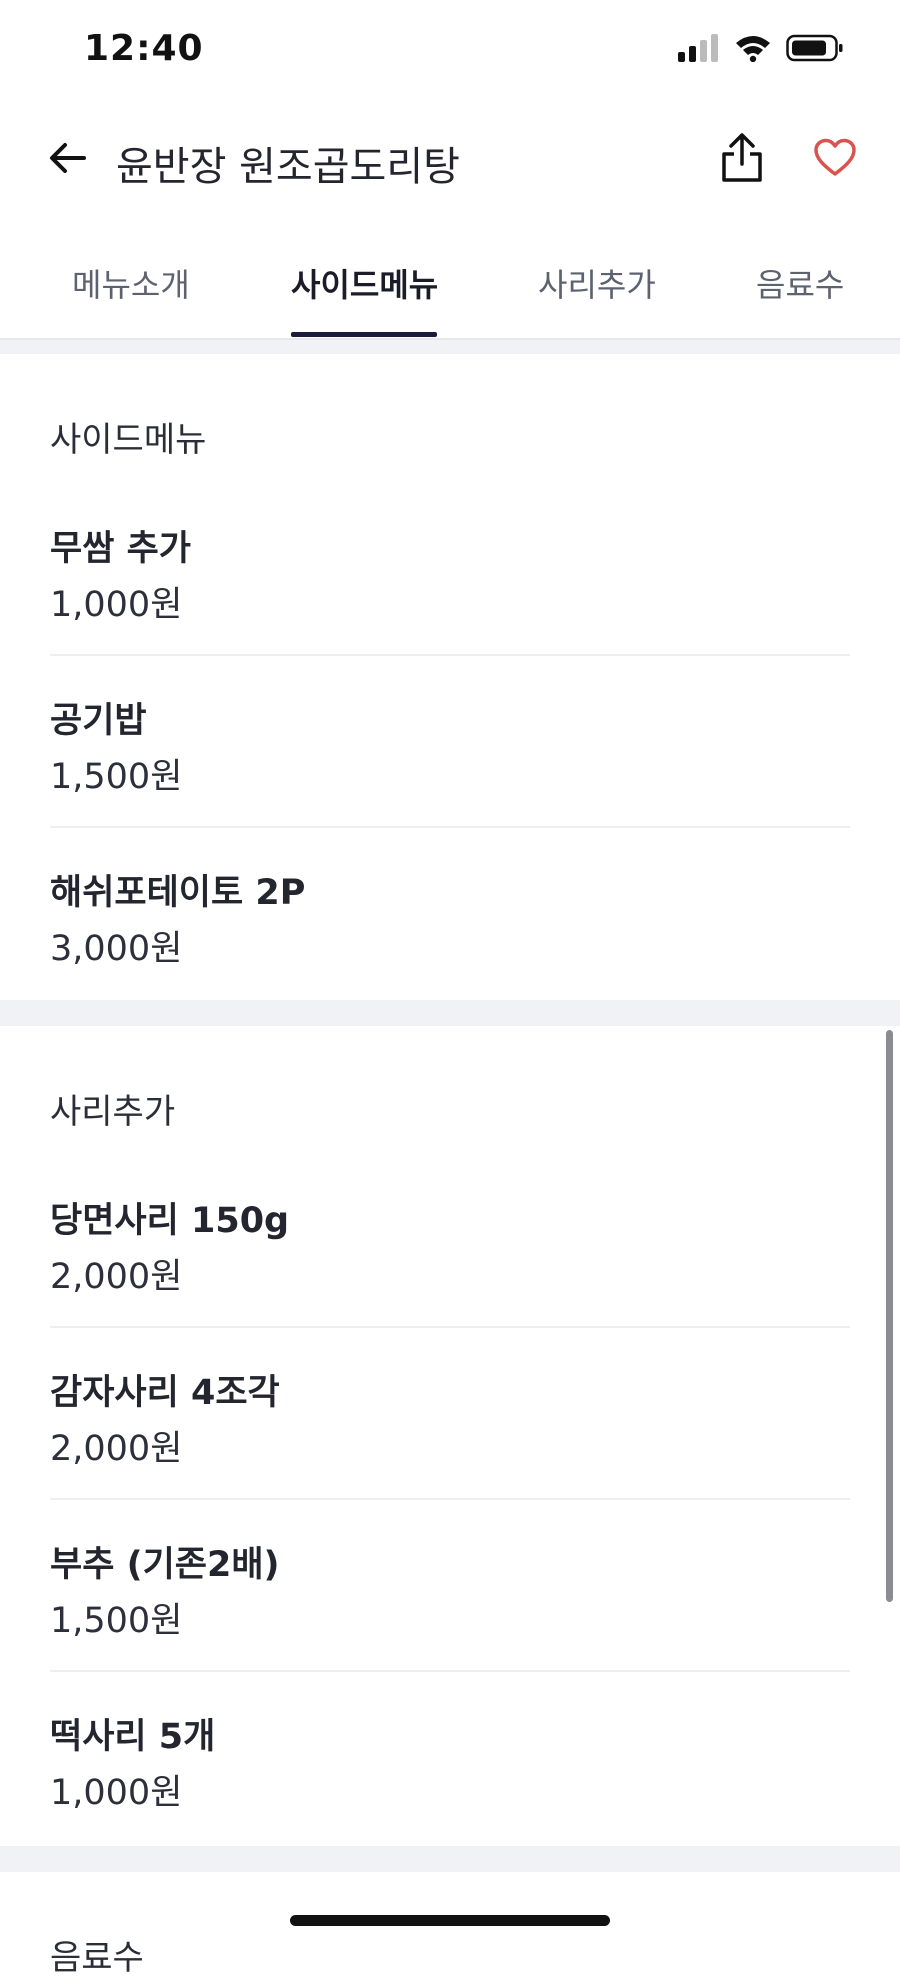 The image size is (900, 1979). Describe the element at coordinates (450, 1920) in the screenshot. I see `home-indicator` at that location.